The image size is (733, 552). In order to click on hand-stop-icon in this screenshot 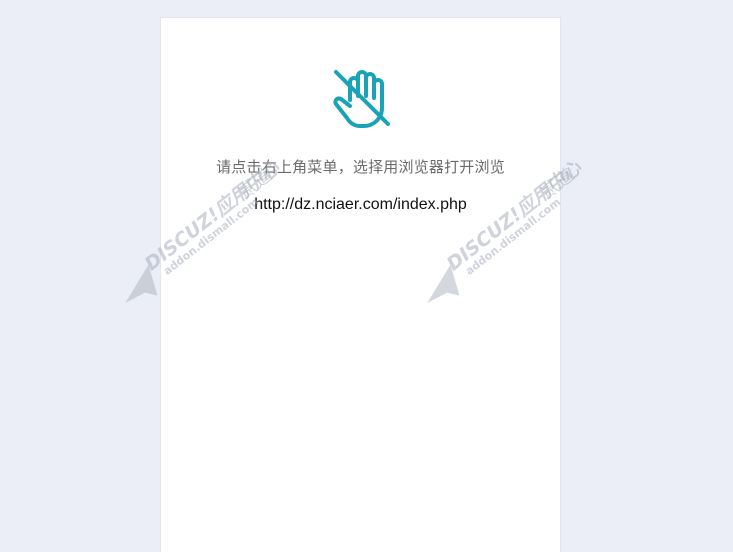, I will do `click(362, 98)`.